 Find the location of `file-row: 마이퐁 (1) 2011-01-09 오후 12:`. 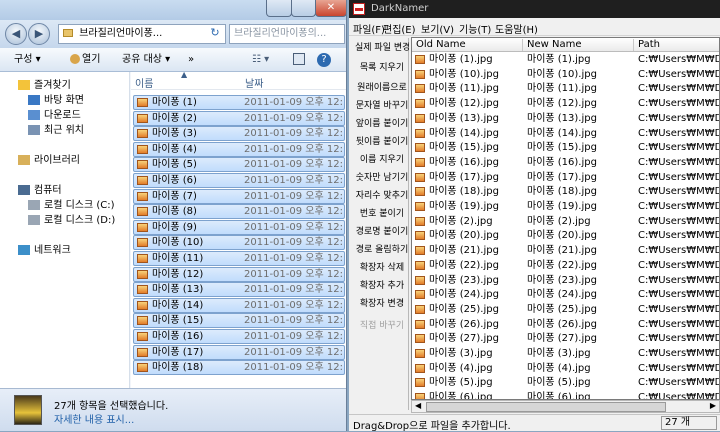

file-row: 마이퐁 (1) 2011-01-09 오후 12: is located at coordinates (239, 102).